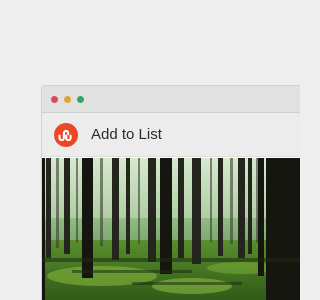  Describe the element at coordinates (126, 134) in the screenshot. I see `page-title: Add to List` at that location.